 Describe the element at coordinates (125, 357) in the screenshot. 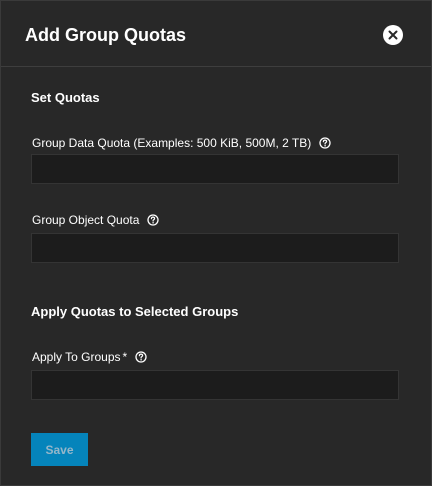

I see `required-marker: *` at that location.